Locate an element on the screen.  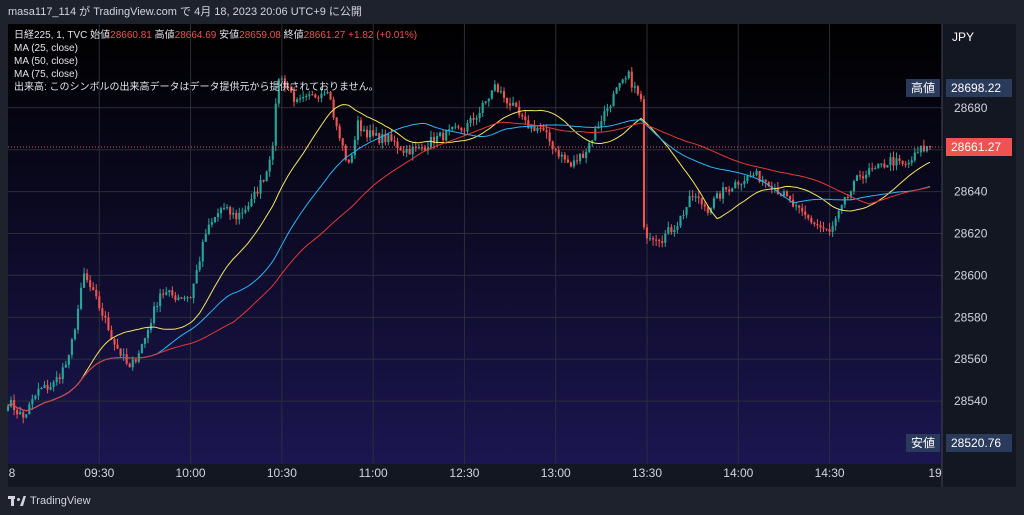
tradingview-logo: TradingView is located at coordinates (49, 501).